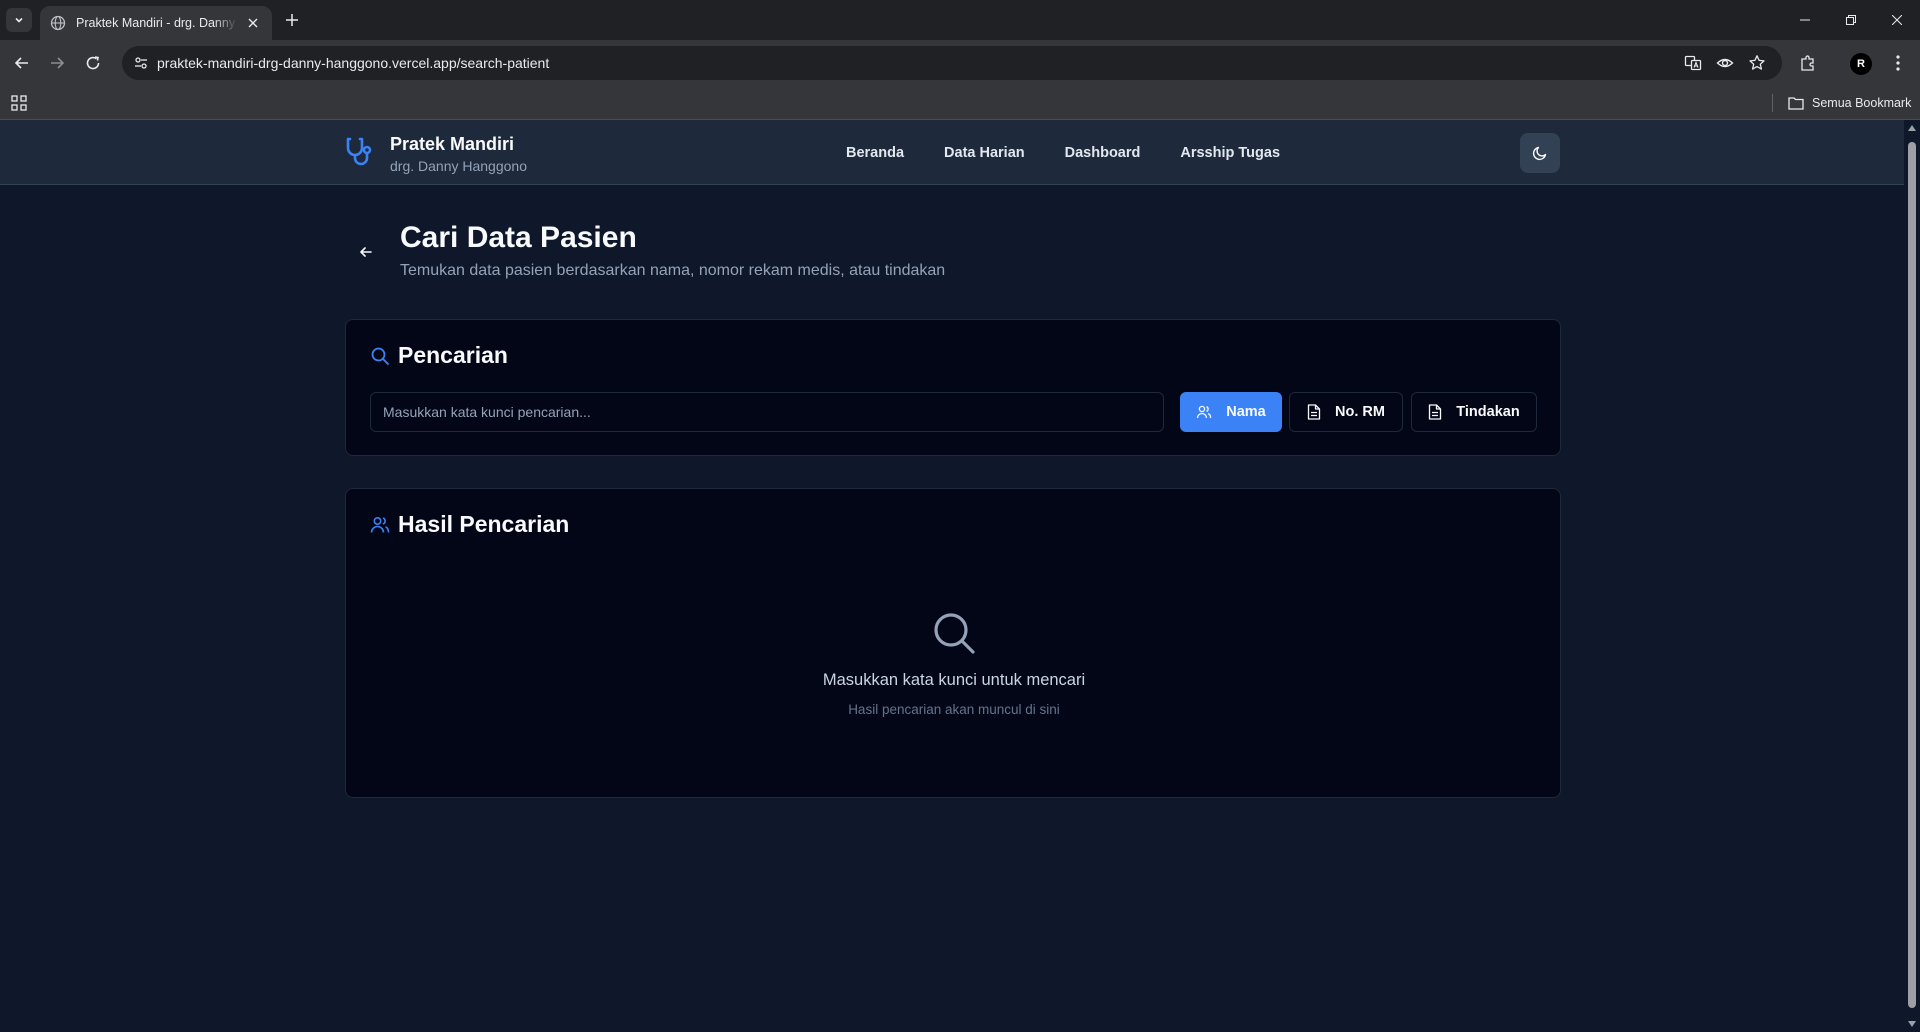 The image size is (1920, 1032). What do you see at coordinates (1230, 153) in the screenshot?
I see `nav-arsip-tugas: Arsship Tugas` at bounding box center [1230, 153].